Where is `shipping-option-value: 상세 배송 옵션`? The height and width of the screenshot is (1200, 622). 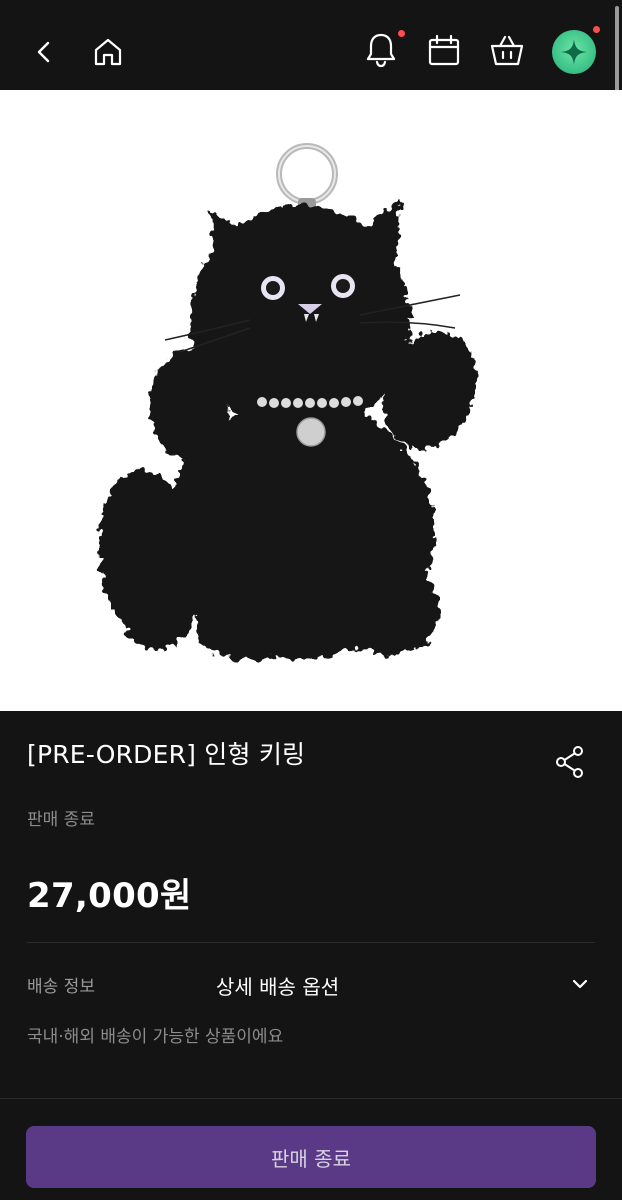
shipping-option-value: 상세 배송 옵션 is located at coordinates (278, 987).